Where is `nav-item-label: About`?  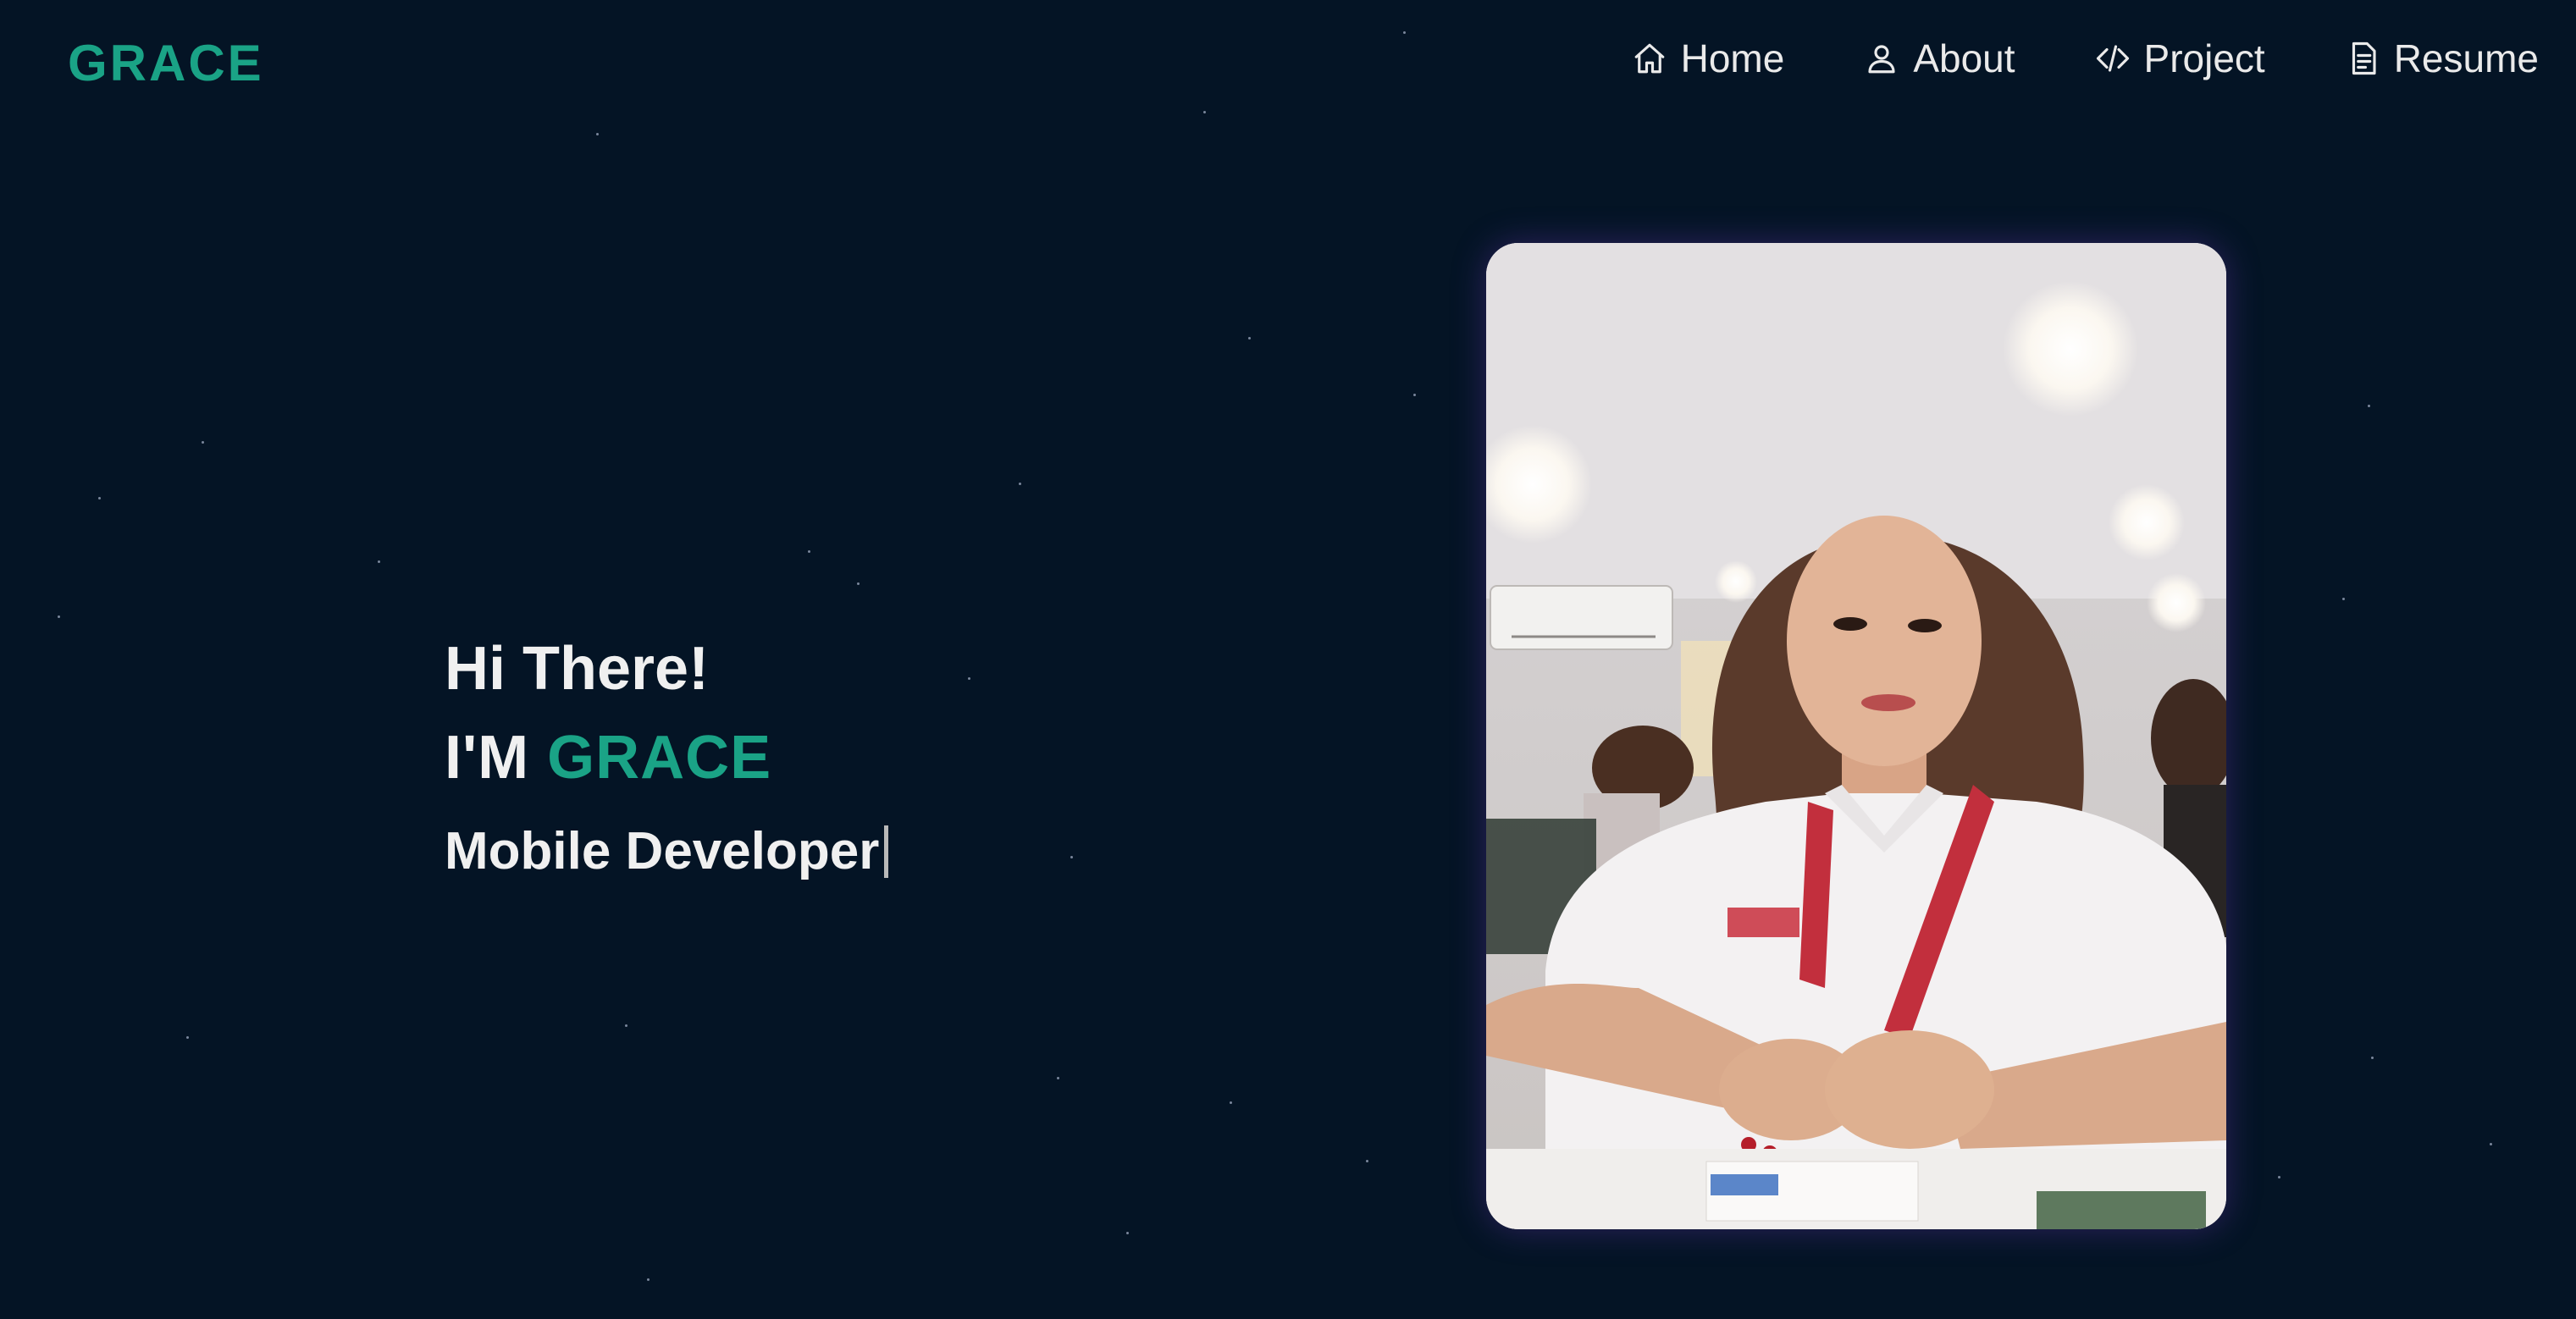 nav-item-label: About is located at coordinates (1964, 58).